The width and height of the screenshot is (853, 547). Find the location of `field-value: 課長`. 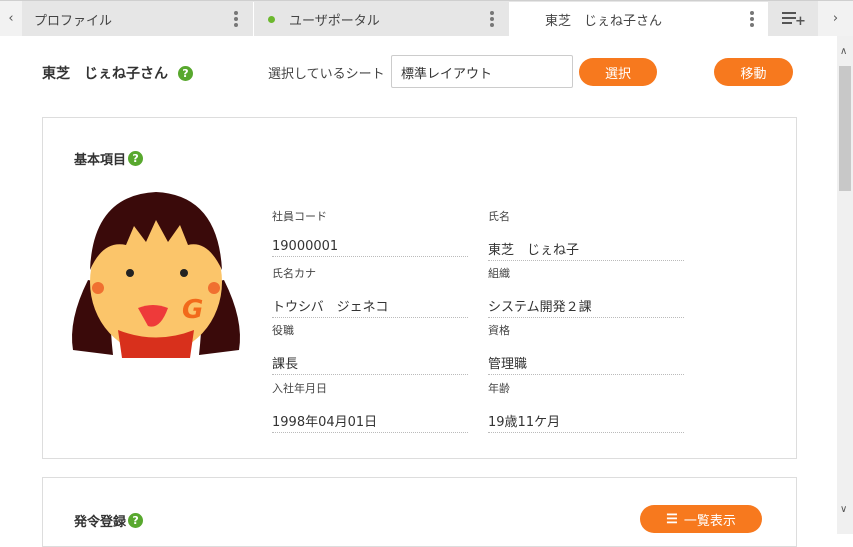

field-value: 課長 is located at coordinates (370, 364).